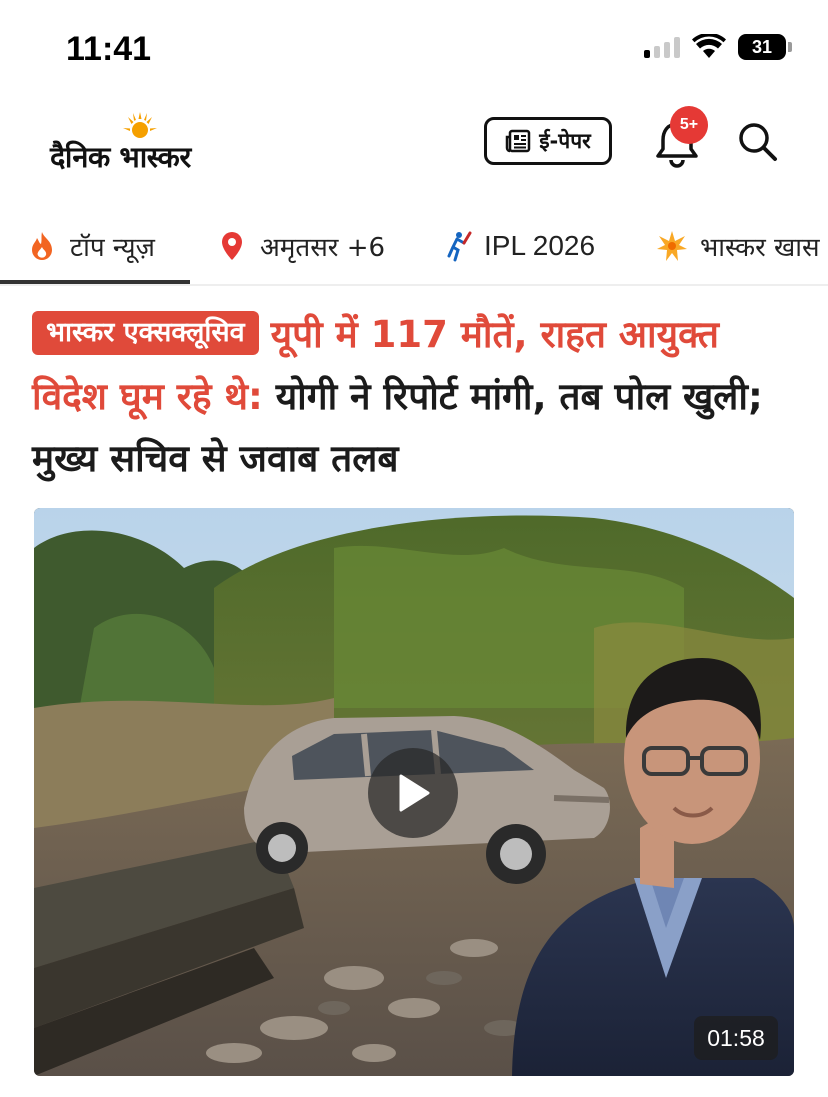 Image resolution: width=828 pixels, height=1097 pixels. Describe the element at coordinates (145, 333) in the screenshot. I see `exclusive-badge: भास्कर एक्सक्लूसिव` at that location.